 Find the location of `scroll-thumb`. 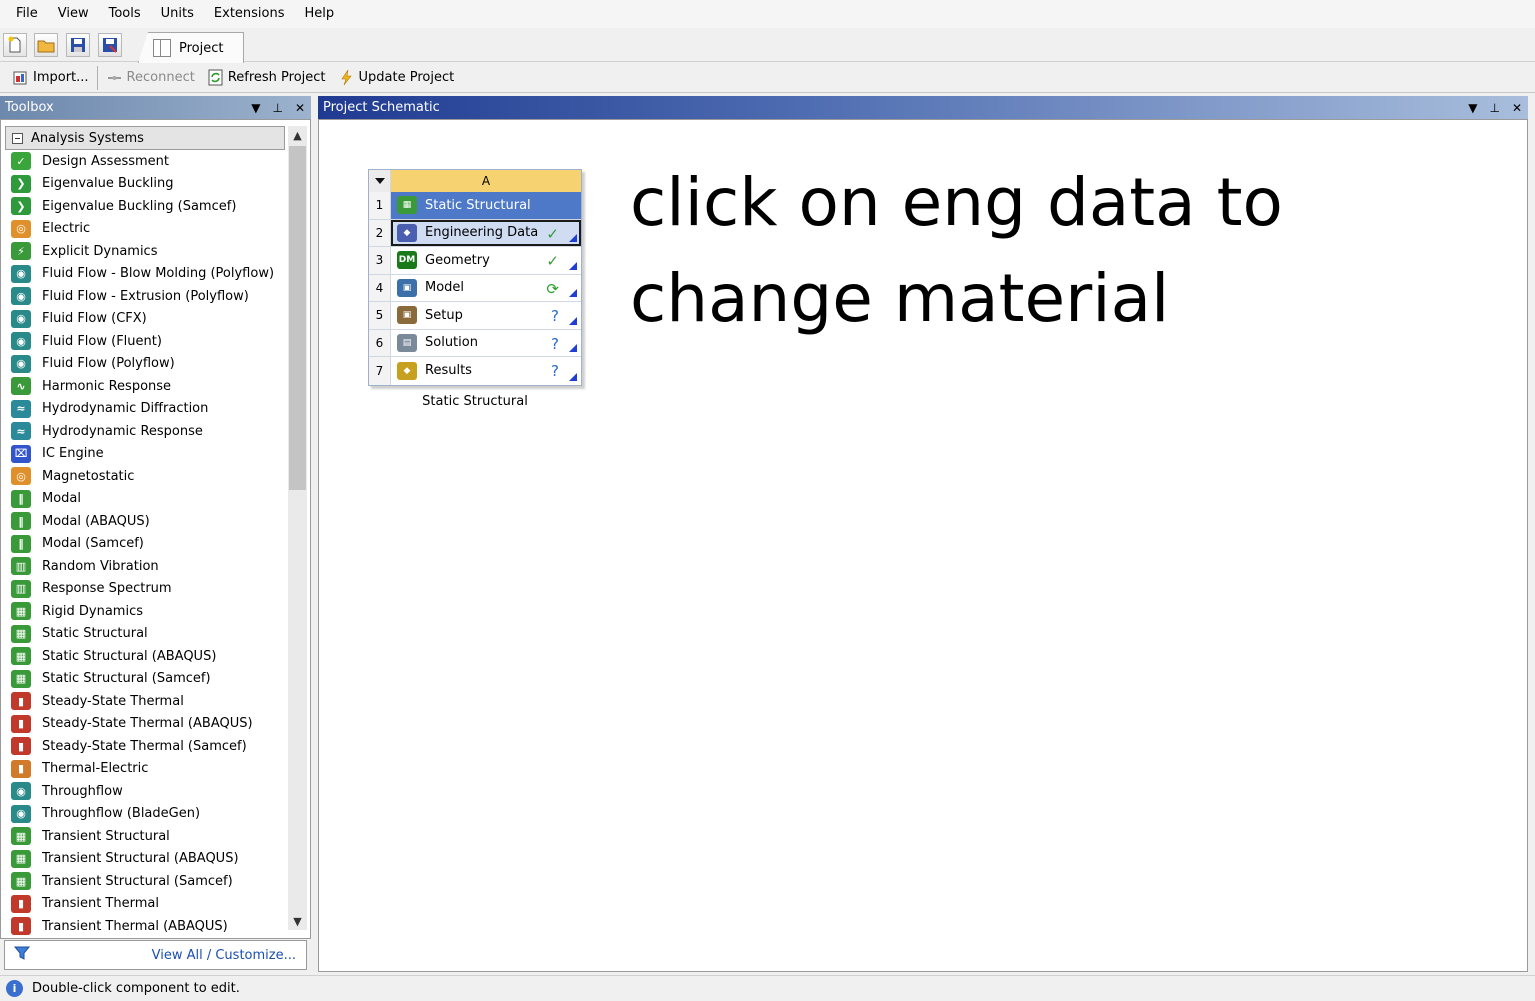

scroll-thumb is located at coordinates (297, 318).